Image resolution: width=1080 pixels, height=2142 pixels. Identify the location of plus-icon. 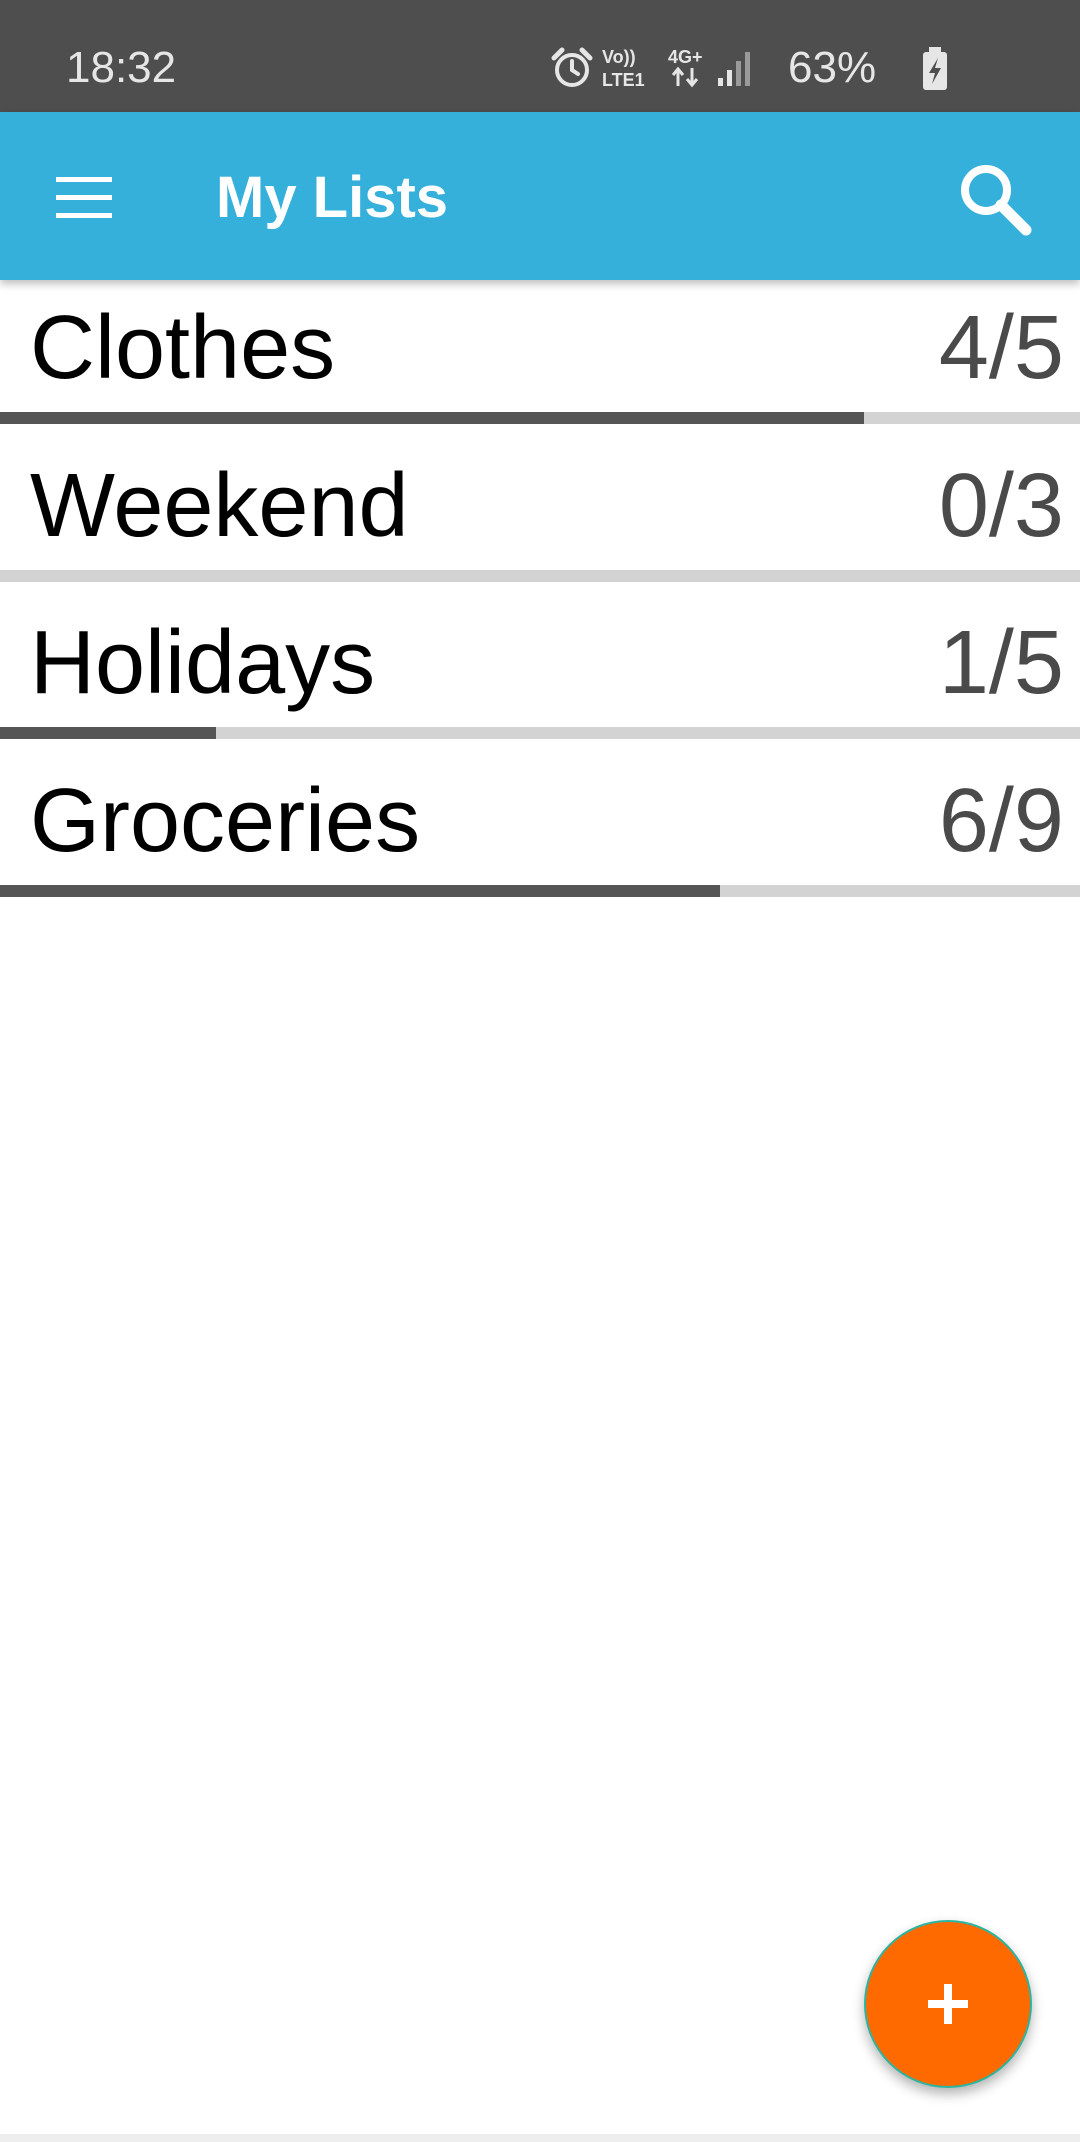
(948, 2004).